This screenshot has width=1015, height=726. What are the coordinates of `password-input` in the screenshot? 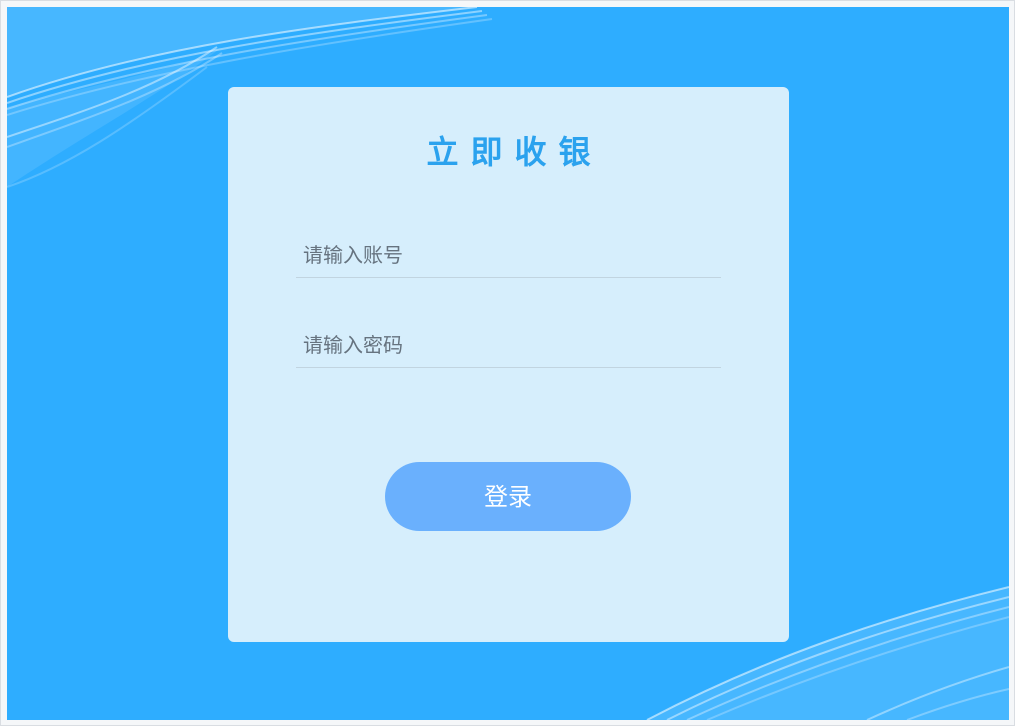 It's located at (508, 345).